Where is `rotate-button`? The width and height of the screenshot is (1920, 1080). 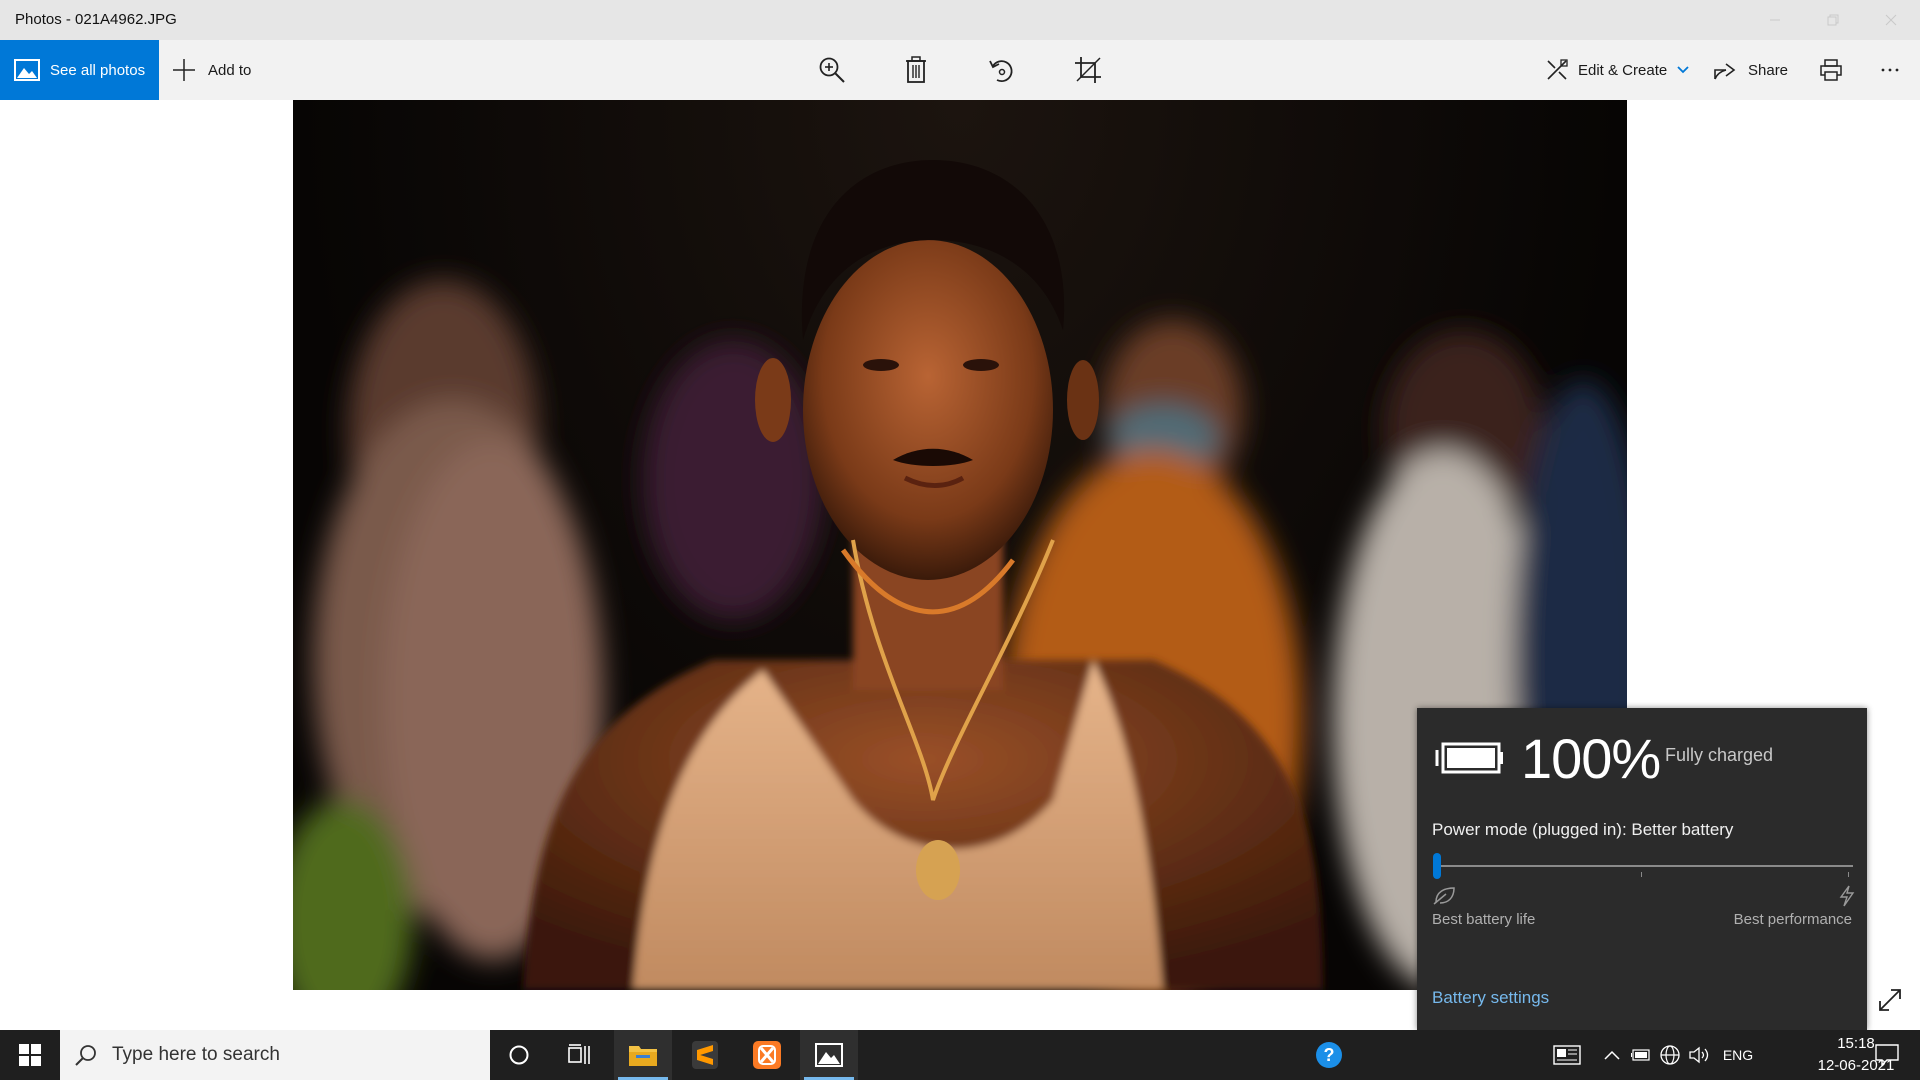
rotate-button is located at coordinates (1002, 70).